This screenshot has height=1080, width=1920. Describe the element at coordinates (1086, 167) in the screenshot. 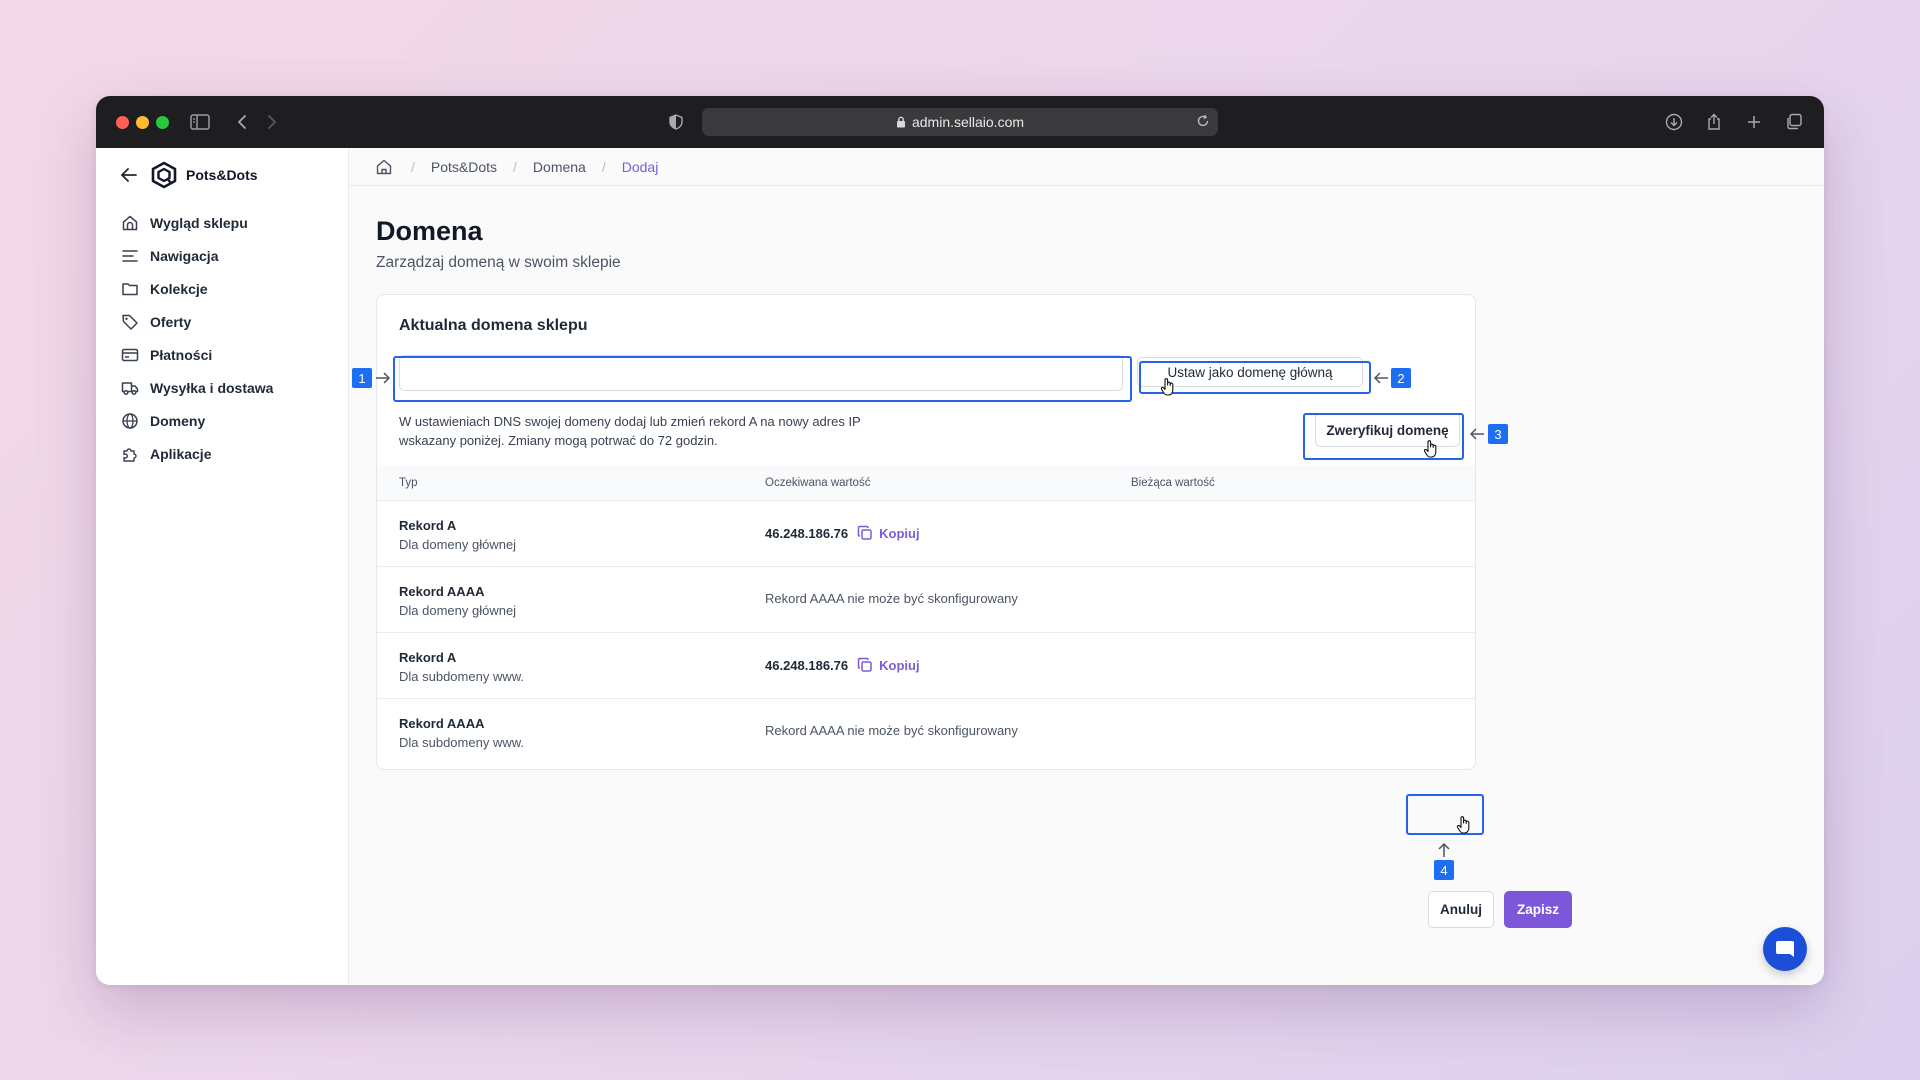

I see `breadcrumb: / Pots&Dots / Domena / Dodaj` at that location.